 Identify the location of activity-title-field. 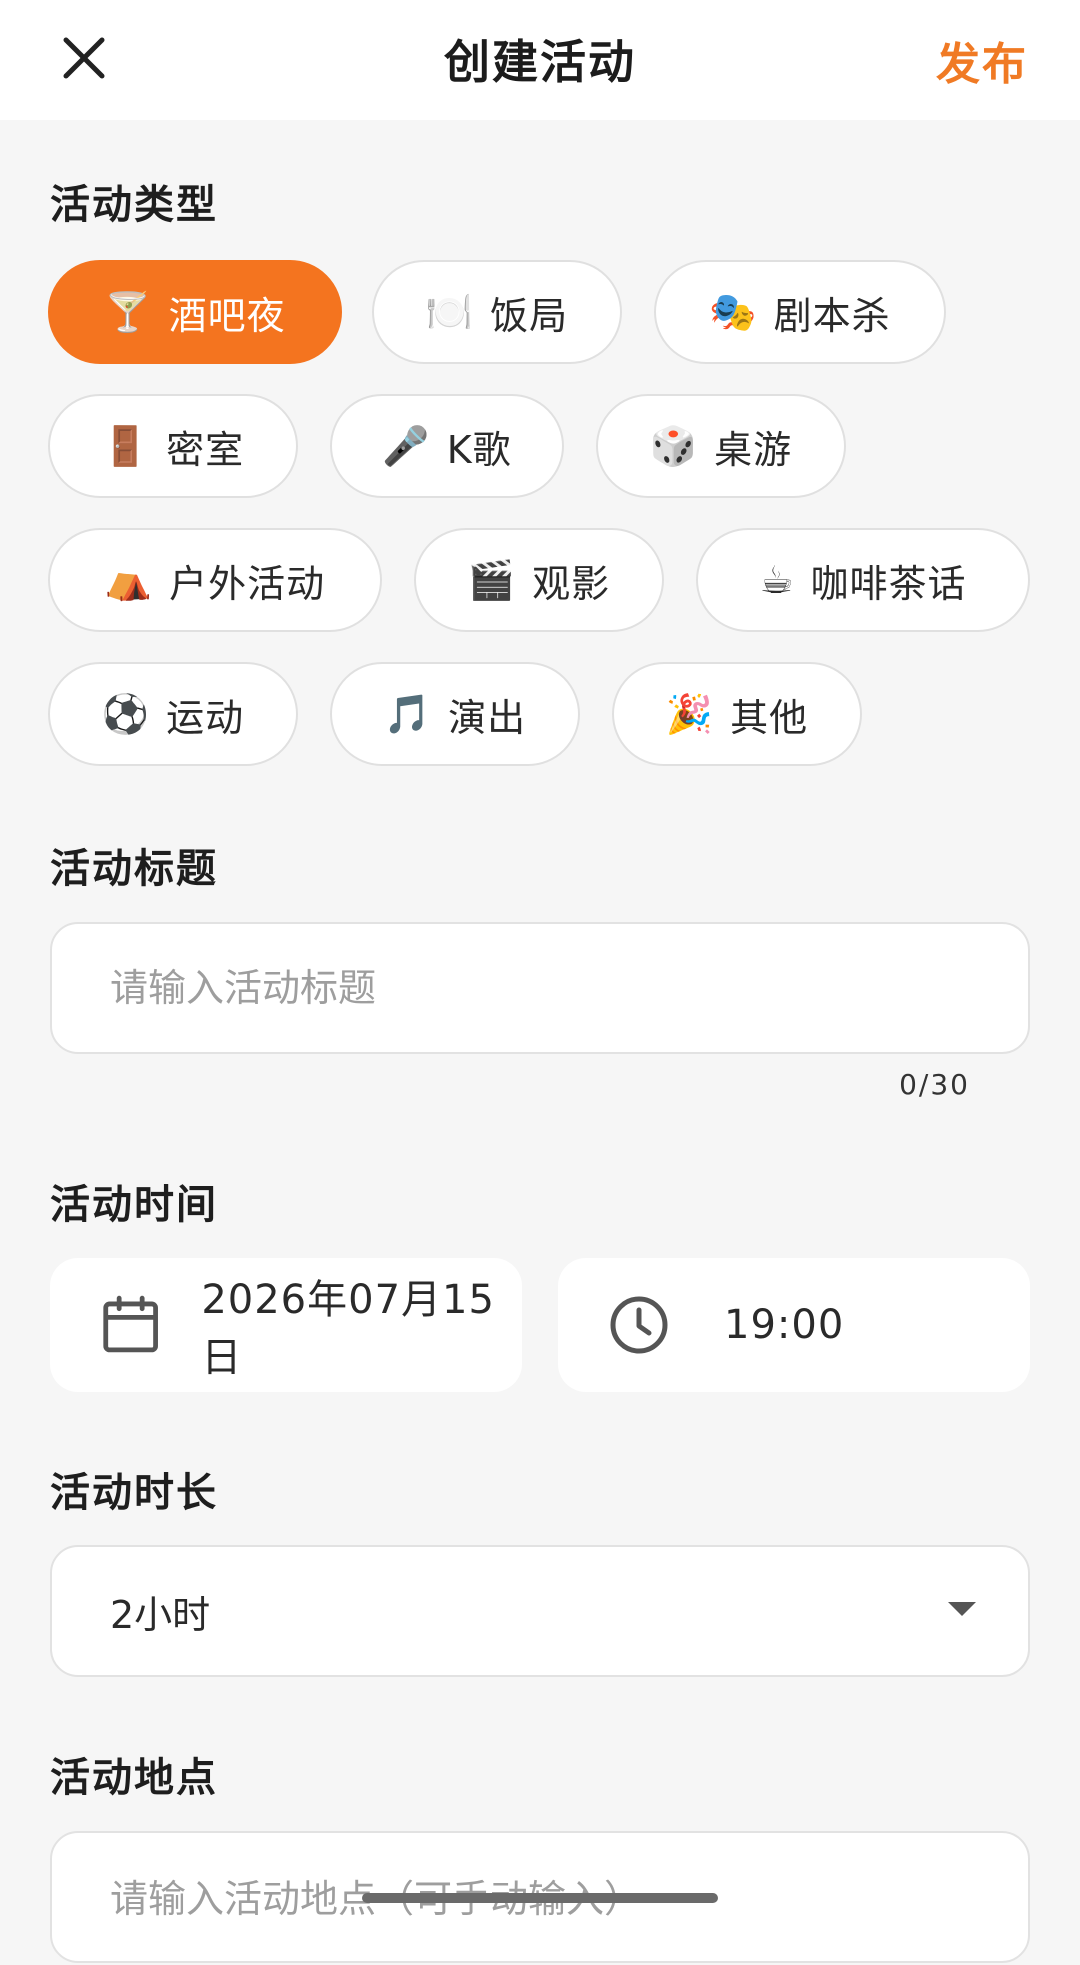
(540, 988).